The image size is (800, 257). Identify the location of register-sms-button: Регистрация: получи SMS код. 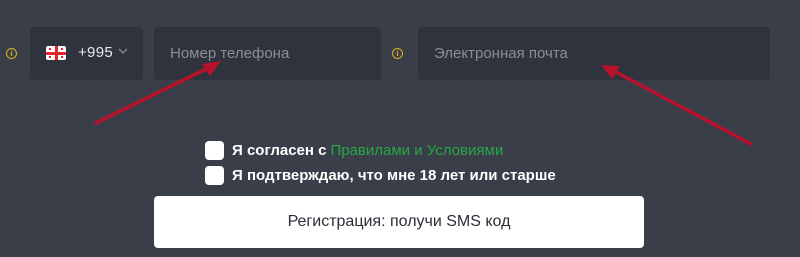
(399, 222).